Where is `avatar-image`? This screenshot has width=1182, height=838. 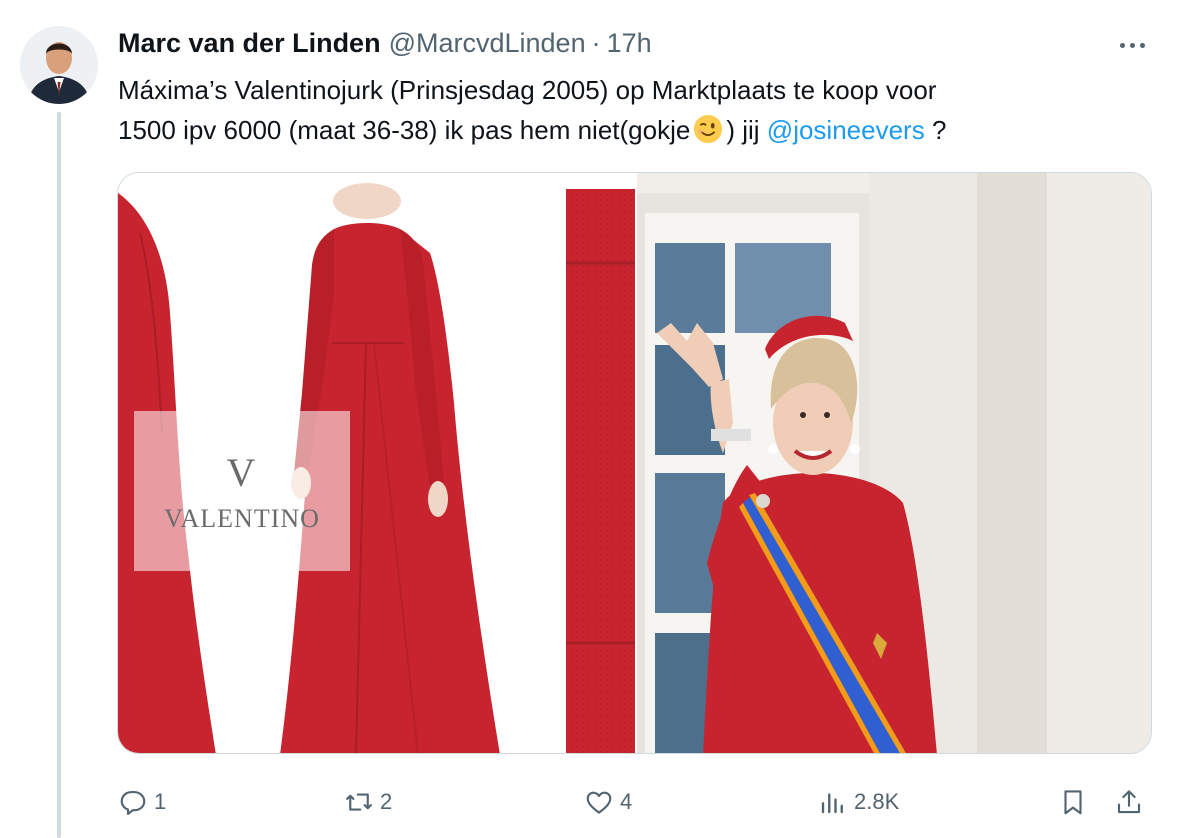 avatar-image is located at coordinates (59, 65).